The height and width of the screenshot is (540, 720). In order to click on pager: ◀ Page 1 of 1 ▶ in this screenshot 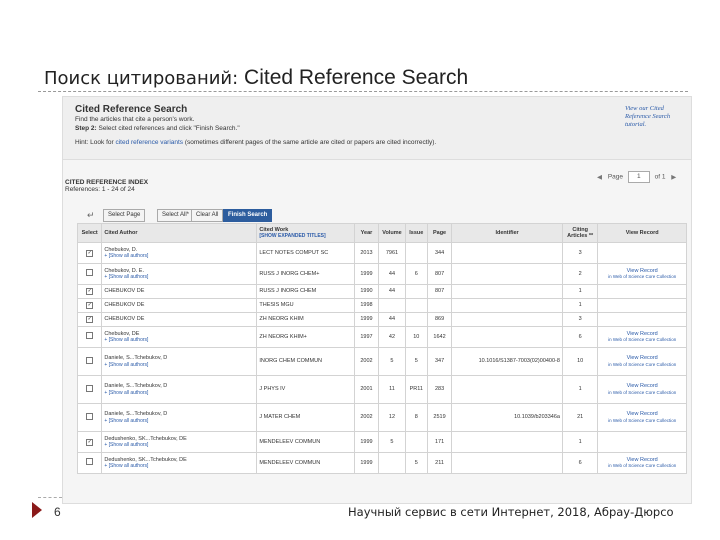, I will do `click(636, 177)`.